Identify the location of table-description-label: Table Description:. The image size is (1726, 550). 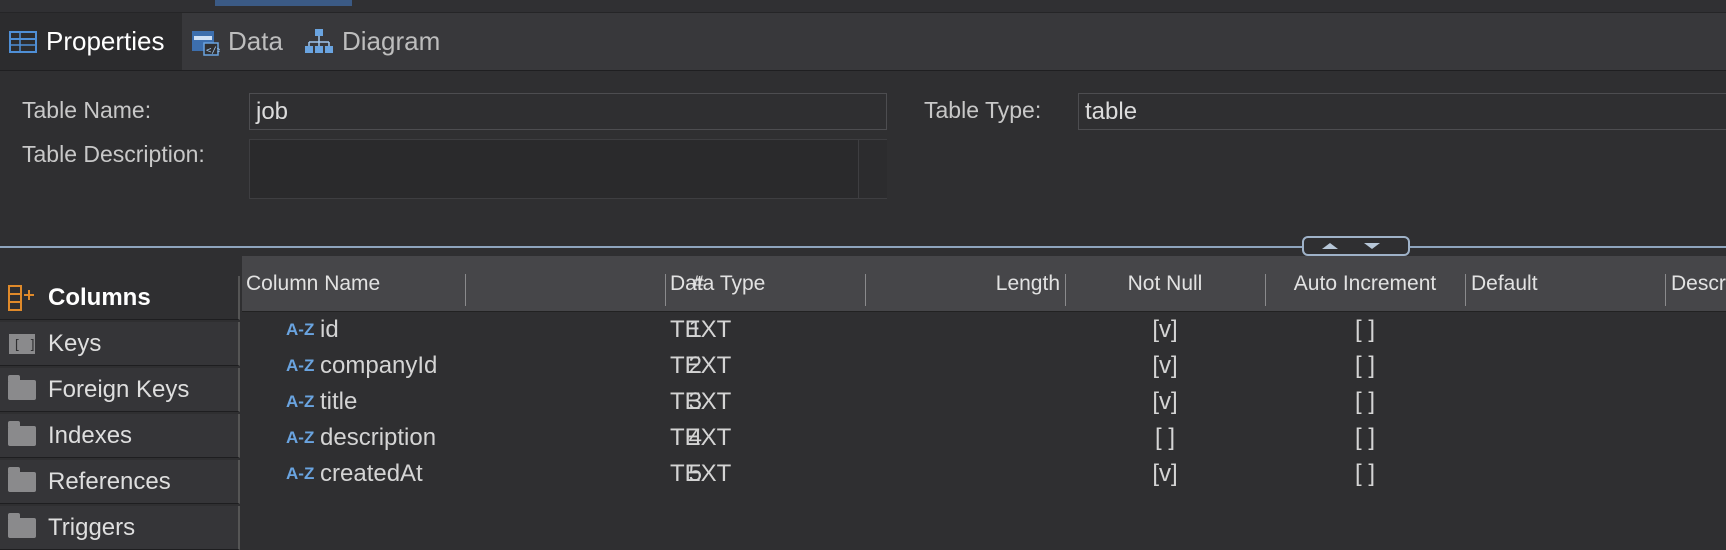
(113, 154).